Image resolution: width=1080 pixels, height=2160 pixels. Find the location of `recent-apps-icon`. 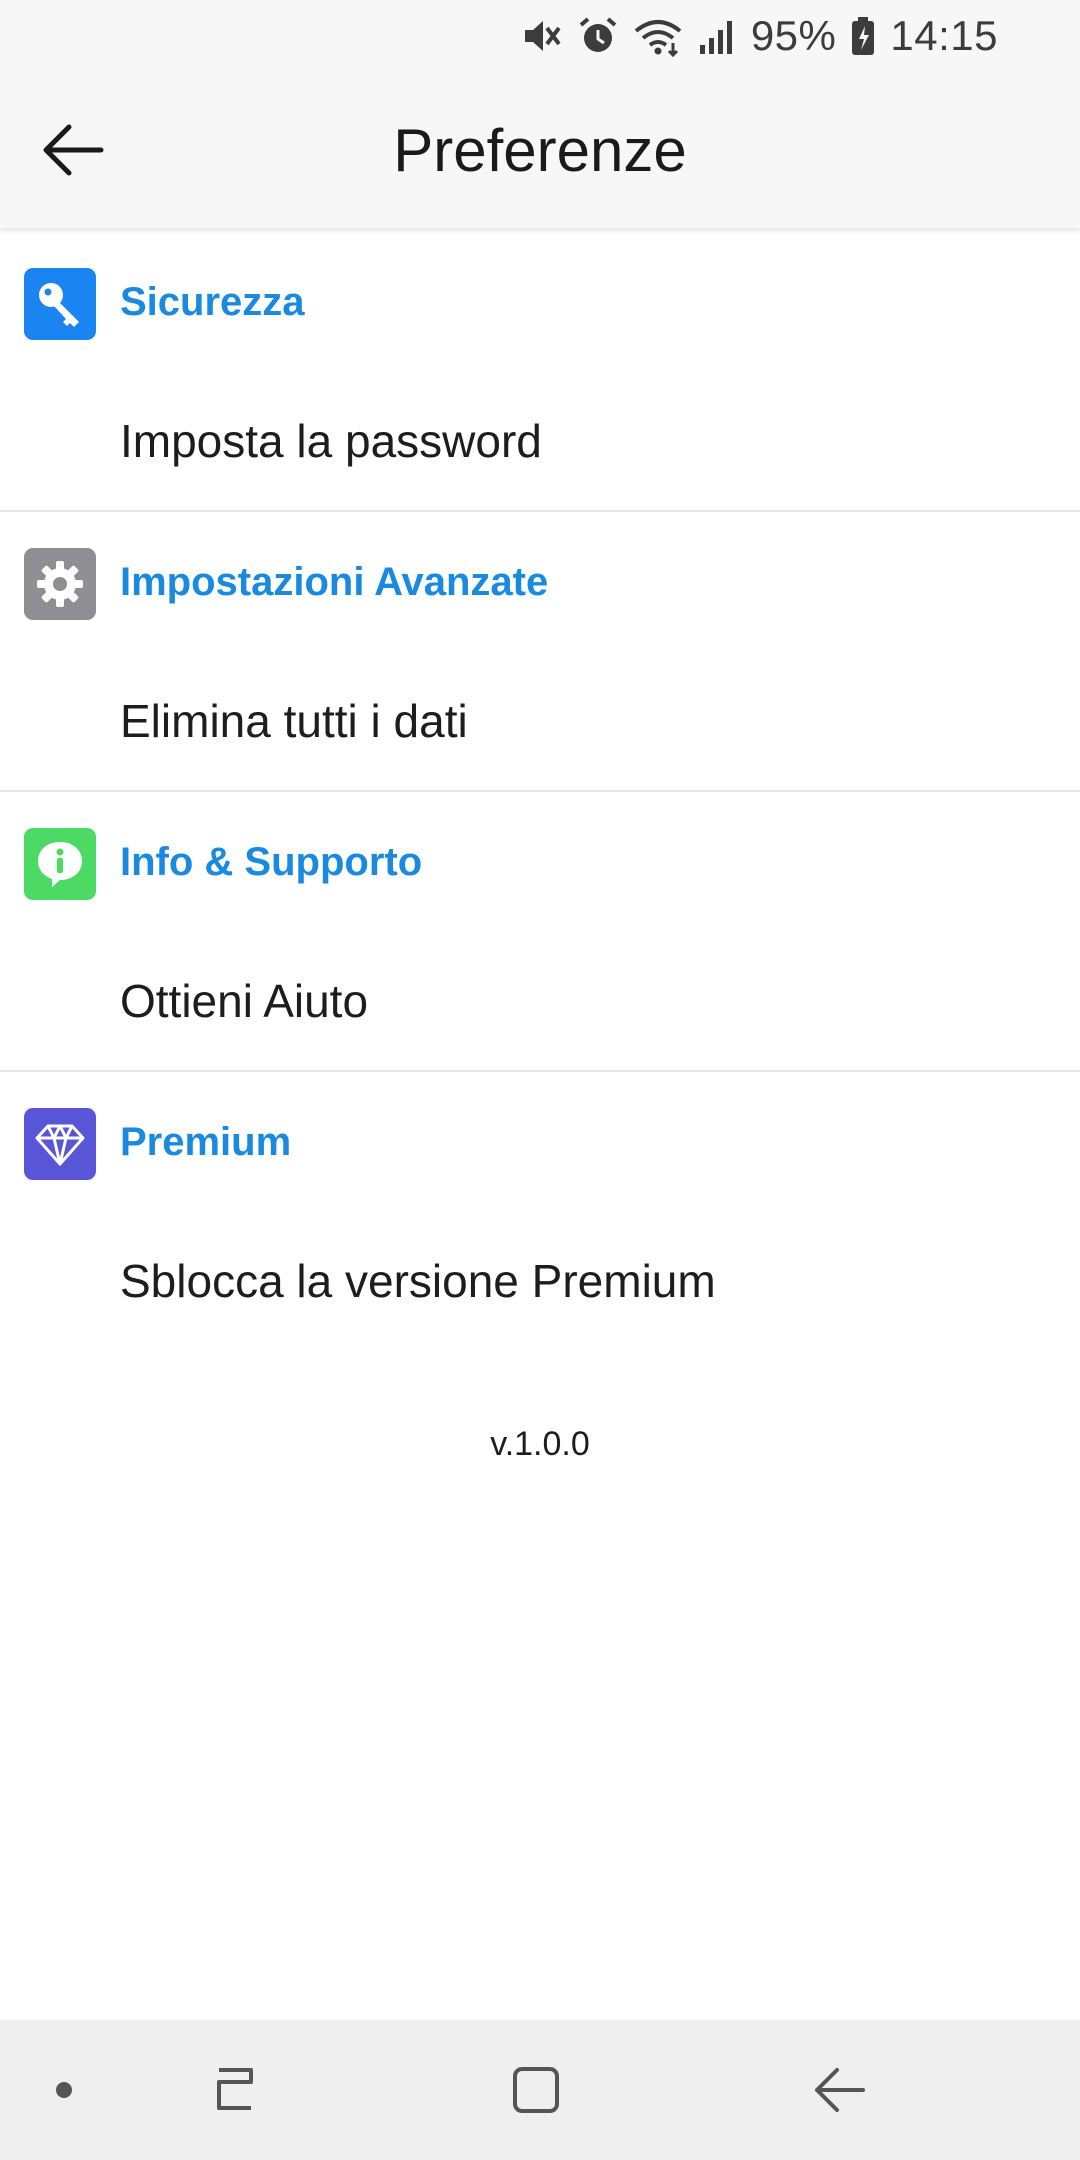

recent-apps-icon is located at coordinates (235, 2089).